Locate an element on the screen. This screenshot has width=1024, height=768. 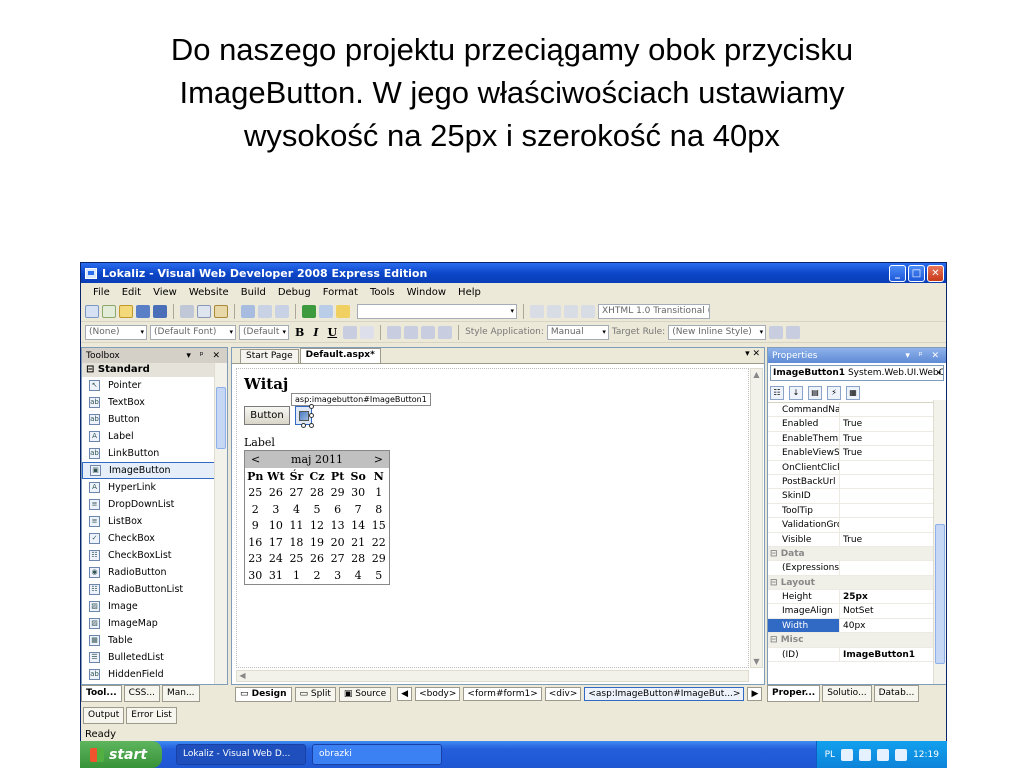
toolbox-item-checkbox: ✓ CheckBox is located at coordinates (154, 538).